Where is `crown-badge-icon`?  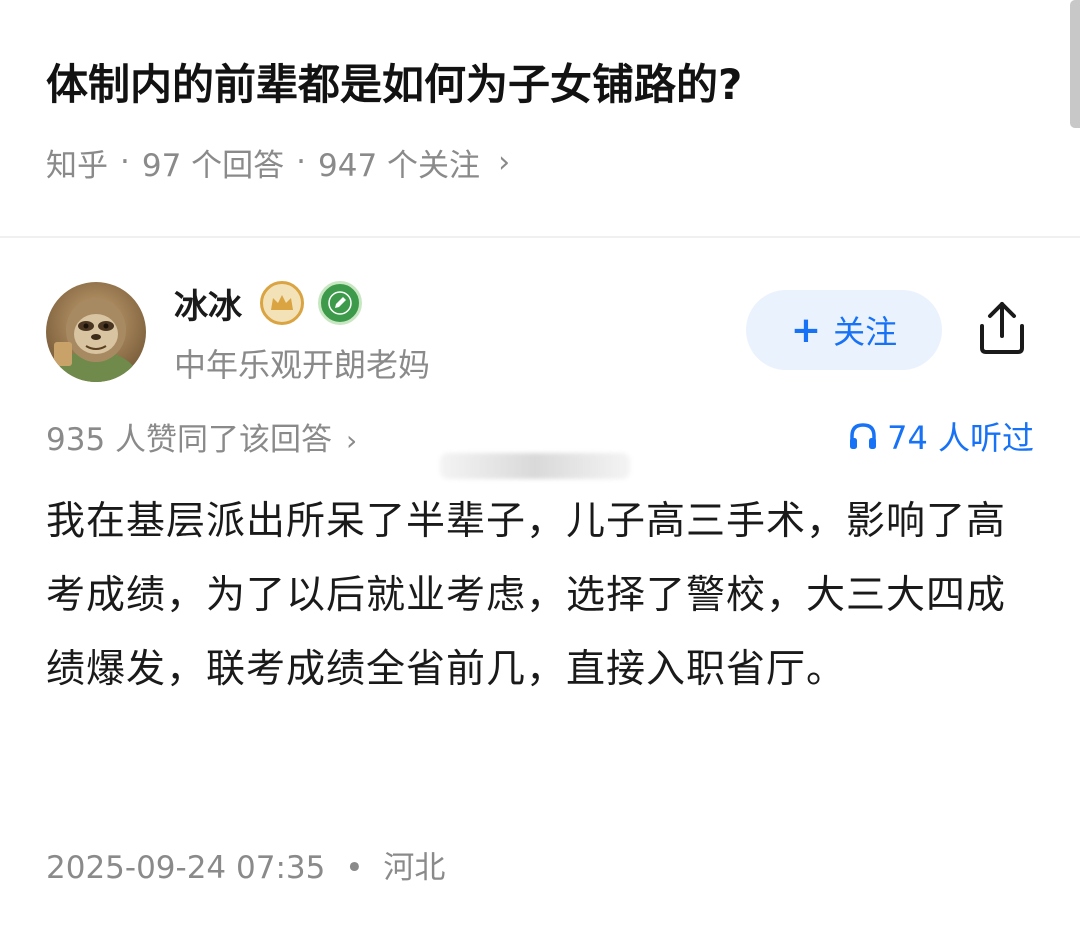 crown-badge-icon is located at coordinates (282, 303).